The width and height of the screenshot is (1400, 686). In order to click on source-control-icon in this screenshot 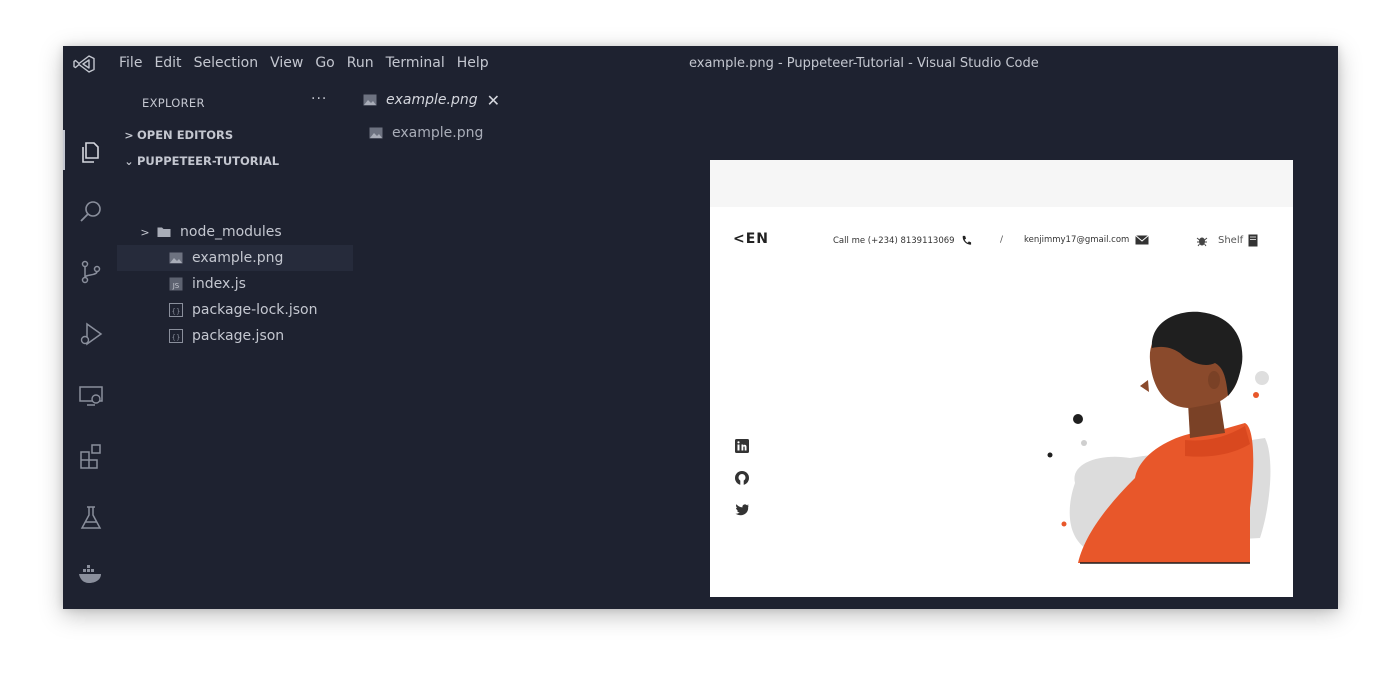, I will do `click(91, 272)`.